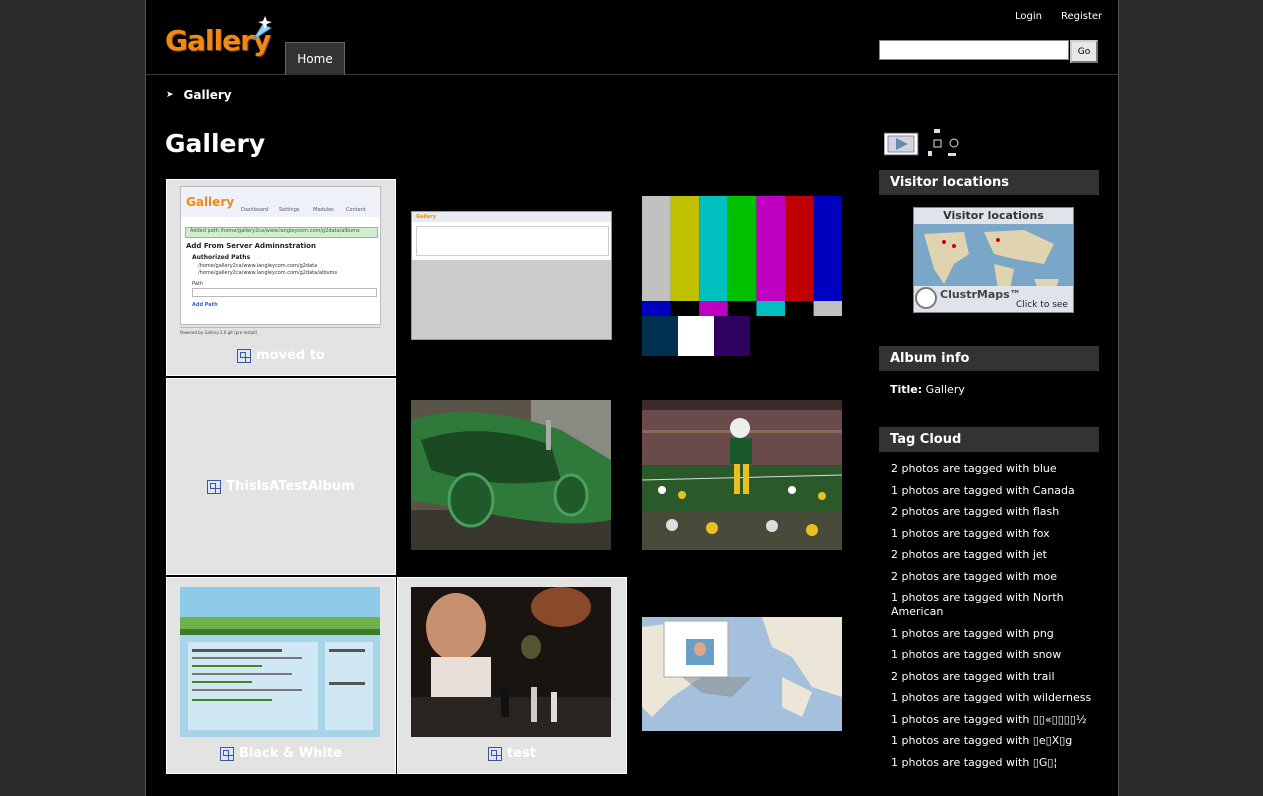 The width and height of the screenshot is (1263, 796). What do you see at coordinates (289, 210) in the screenshot?
I see `thumb-tab: Settings` at bounding box center [289, 210].